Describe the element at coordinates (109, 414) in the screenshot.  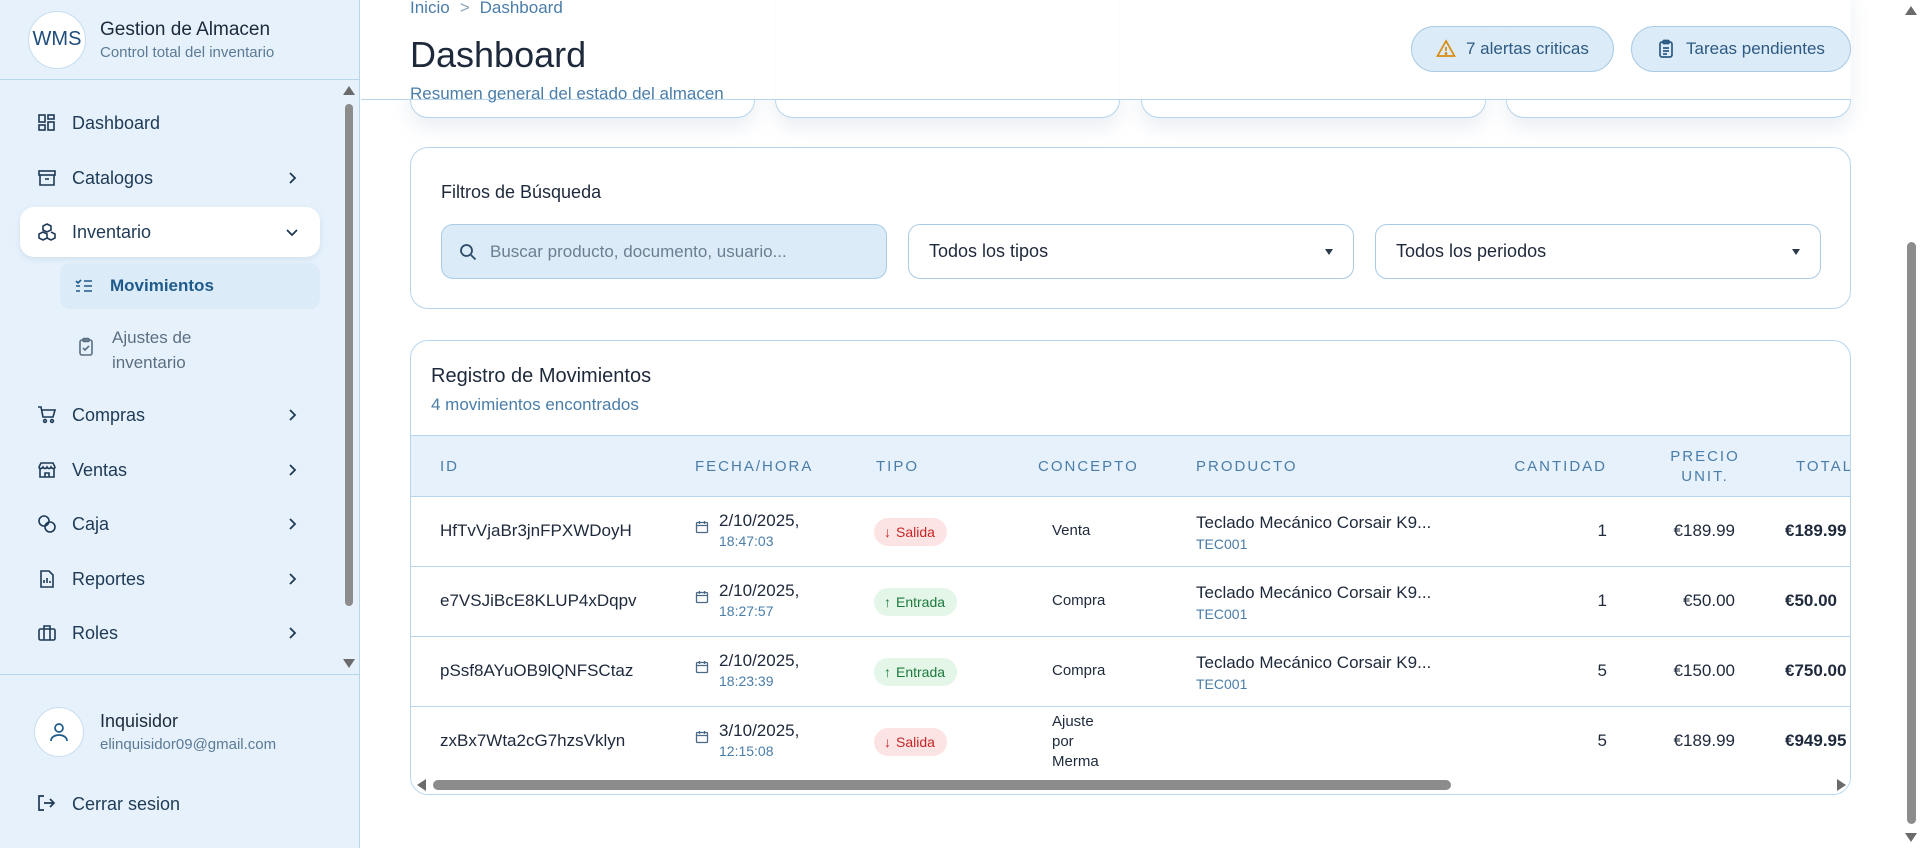
I see `sidebar-item-label: Compras` at that location.